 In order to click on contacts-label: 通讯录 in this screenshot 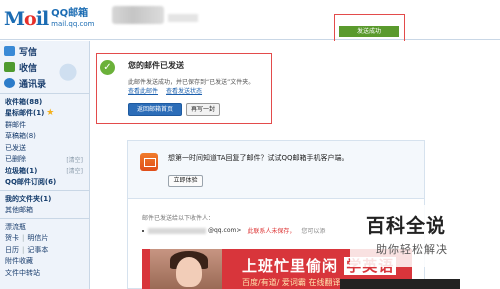, I will do `click(33, 84)`.